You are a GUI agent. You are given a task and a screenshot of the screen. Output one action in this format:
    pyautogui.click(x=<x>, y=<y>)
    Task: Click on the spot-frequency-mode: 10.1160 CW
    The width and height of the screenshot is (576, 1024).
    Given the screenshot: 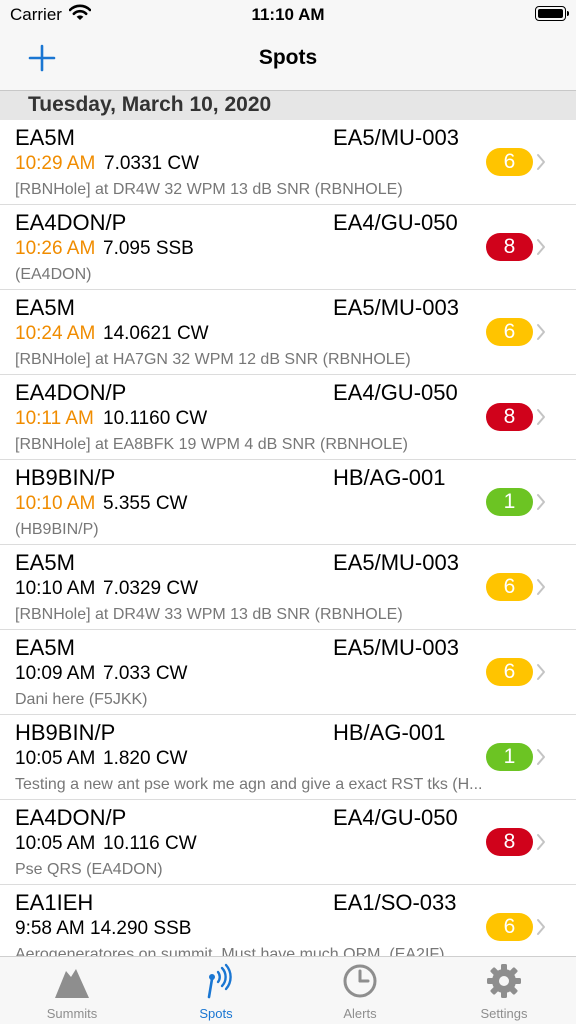 What is the action you would take?
    pyautogui.click(x=155, y=418)
    